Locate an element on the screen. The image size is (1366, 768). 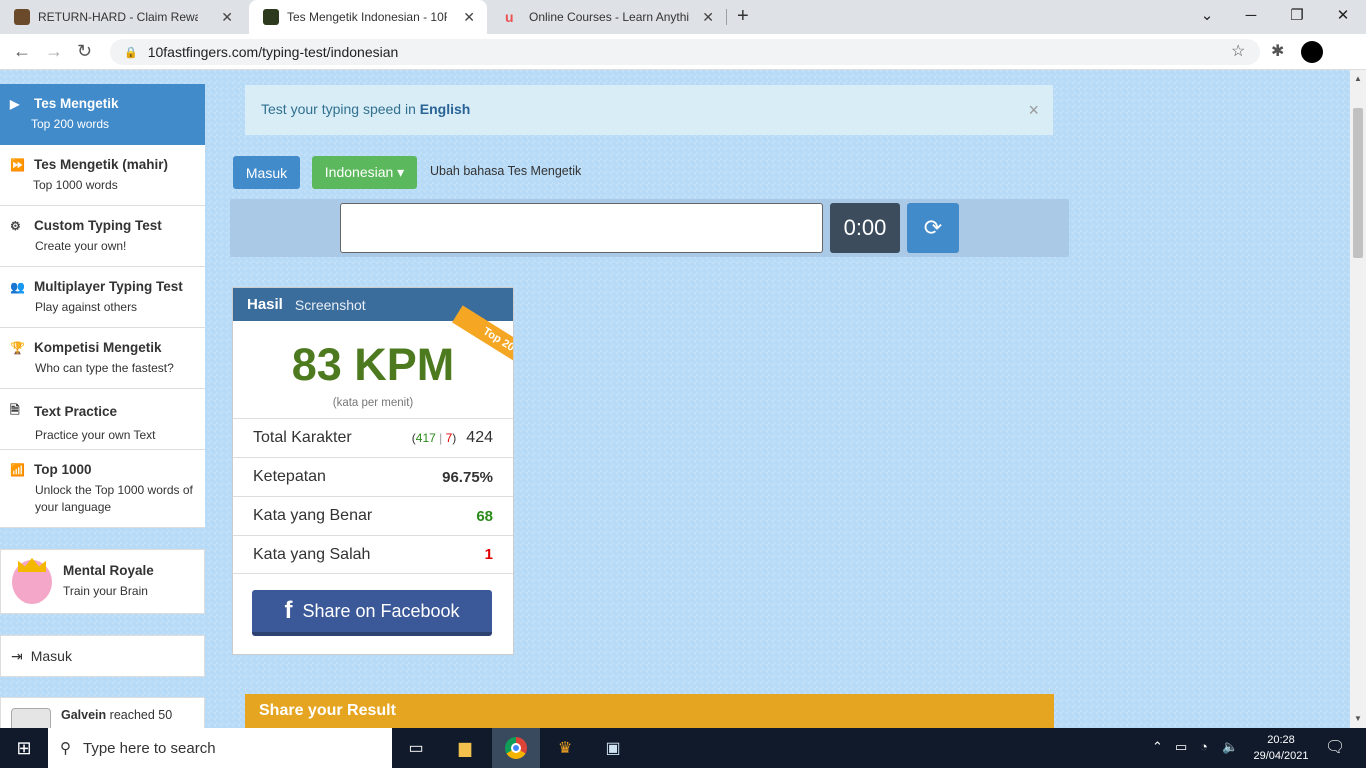
close-window-button: ✕ is located at coordinates (1343, 15).